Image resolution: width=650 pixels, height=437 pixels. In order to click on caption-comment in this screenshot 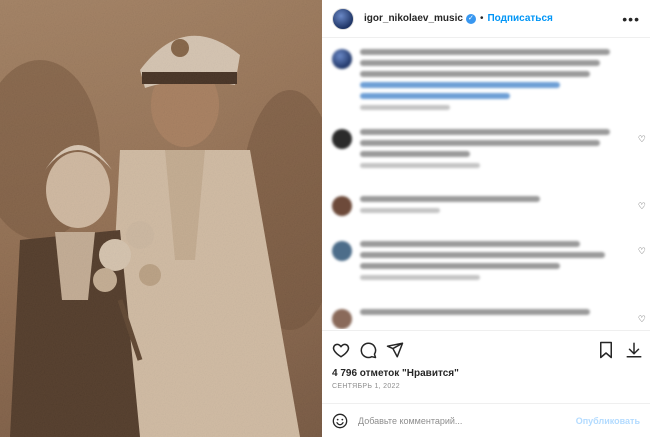, I will do `click(485, 79)`.